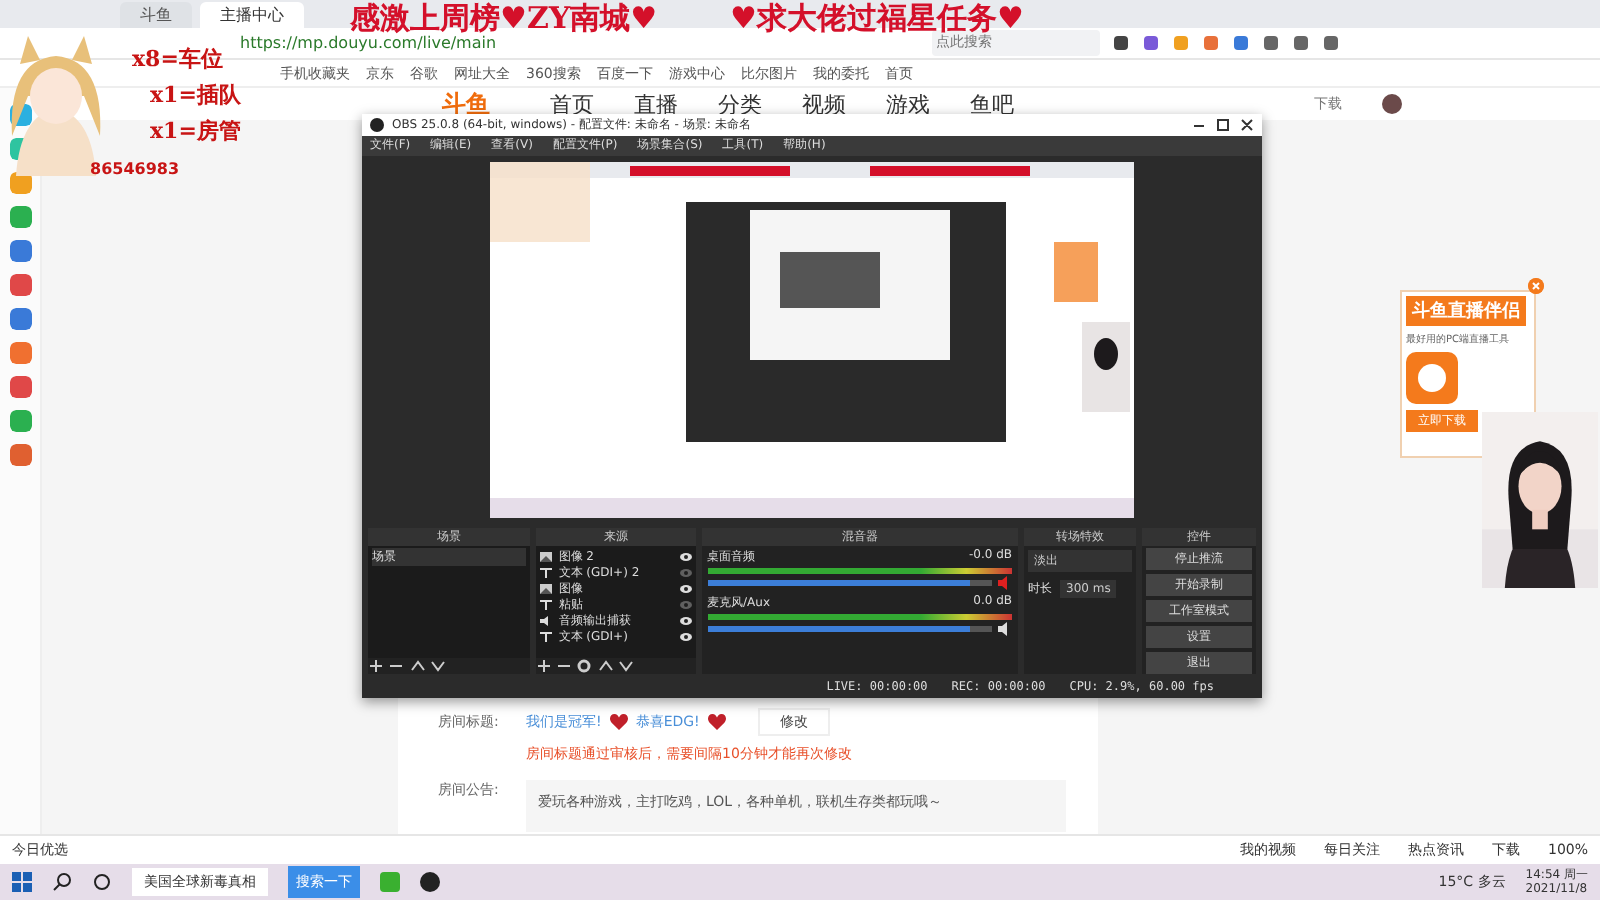 The height and width of the screenshot is (900, 1600). What do you see at coordinates (908, 104) in the screenshot?
I see `nav-link: 游戏` at bounding box center [908, 104].